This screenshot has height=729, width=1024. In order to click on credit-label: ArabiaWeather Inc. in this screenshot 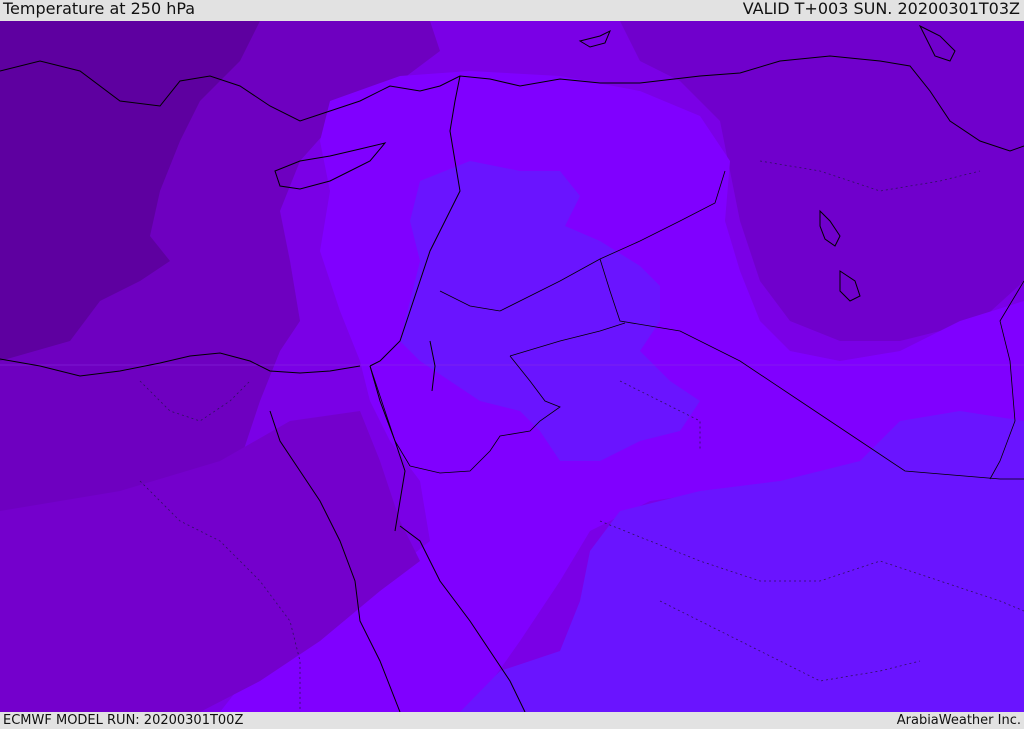, I will do `click(958, 720)`.